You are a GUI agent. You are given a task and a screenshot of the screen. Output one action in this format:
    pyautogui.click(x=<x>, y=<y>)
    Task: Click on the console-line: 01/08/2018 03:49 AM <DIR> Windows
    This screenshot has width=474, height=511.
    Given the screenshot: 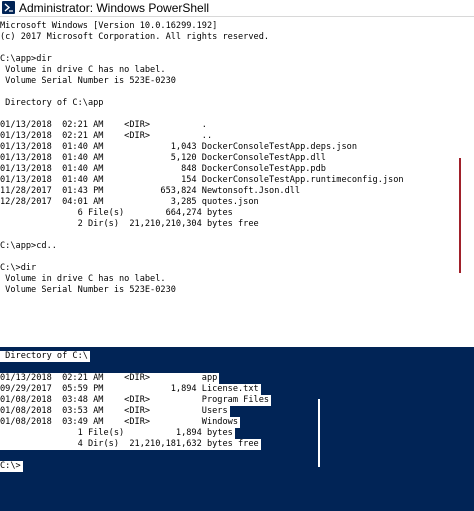 What is the action you would take?
    pyautogui.click(x=120, y=422)
    